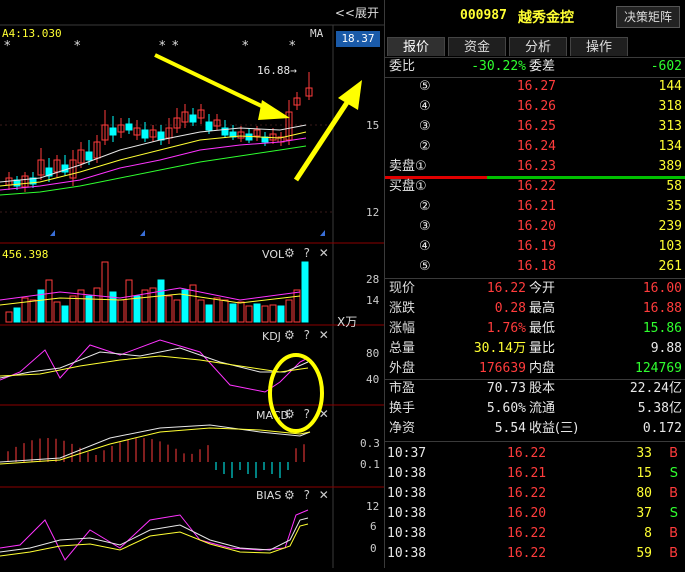 This screenshot has width=685, height=572. Describe the element at coordinates (542, 388) in the screenshot. I see `stat-label: 股本` at that location.